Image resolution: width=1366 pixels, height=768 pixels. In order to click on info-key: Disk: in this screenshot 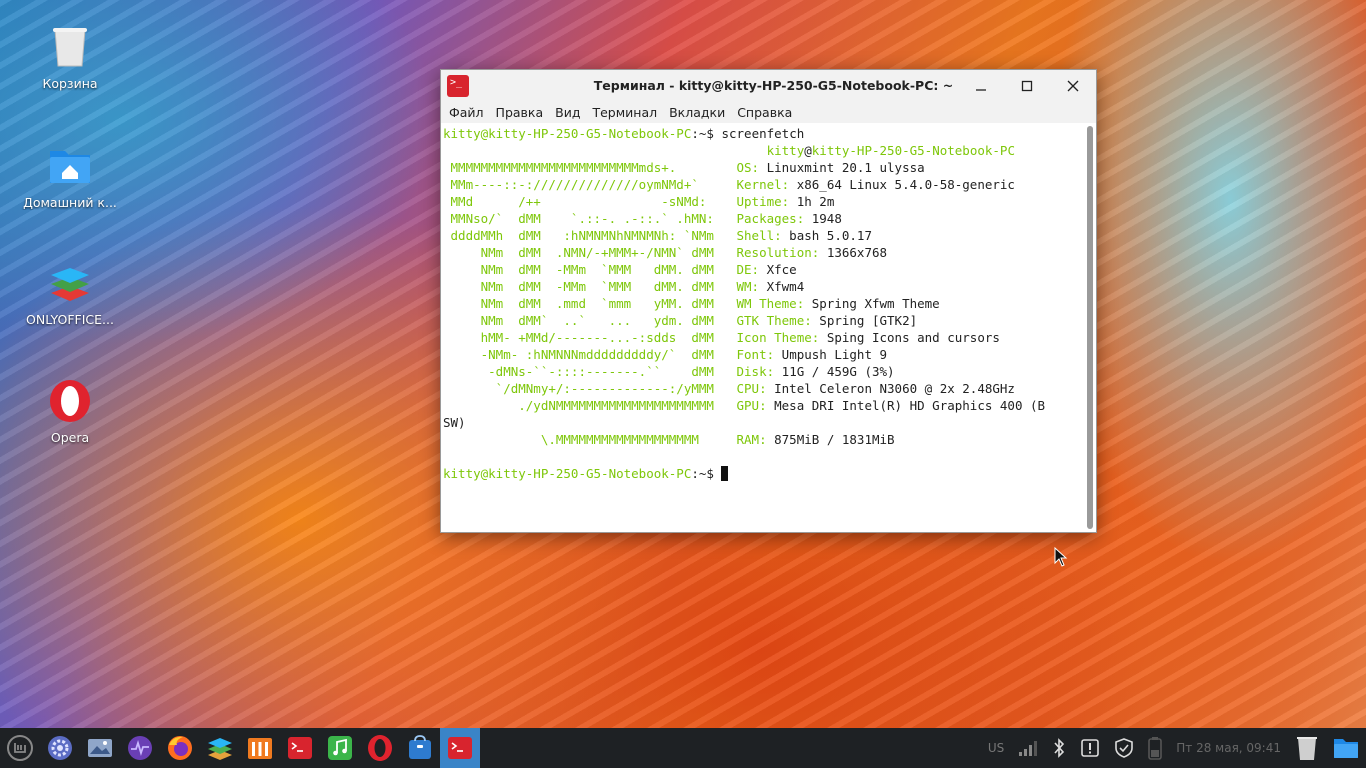, I will do `click(755, 371)`.